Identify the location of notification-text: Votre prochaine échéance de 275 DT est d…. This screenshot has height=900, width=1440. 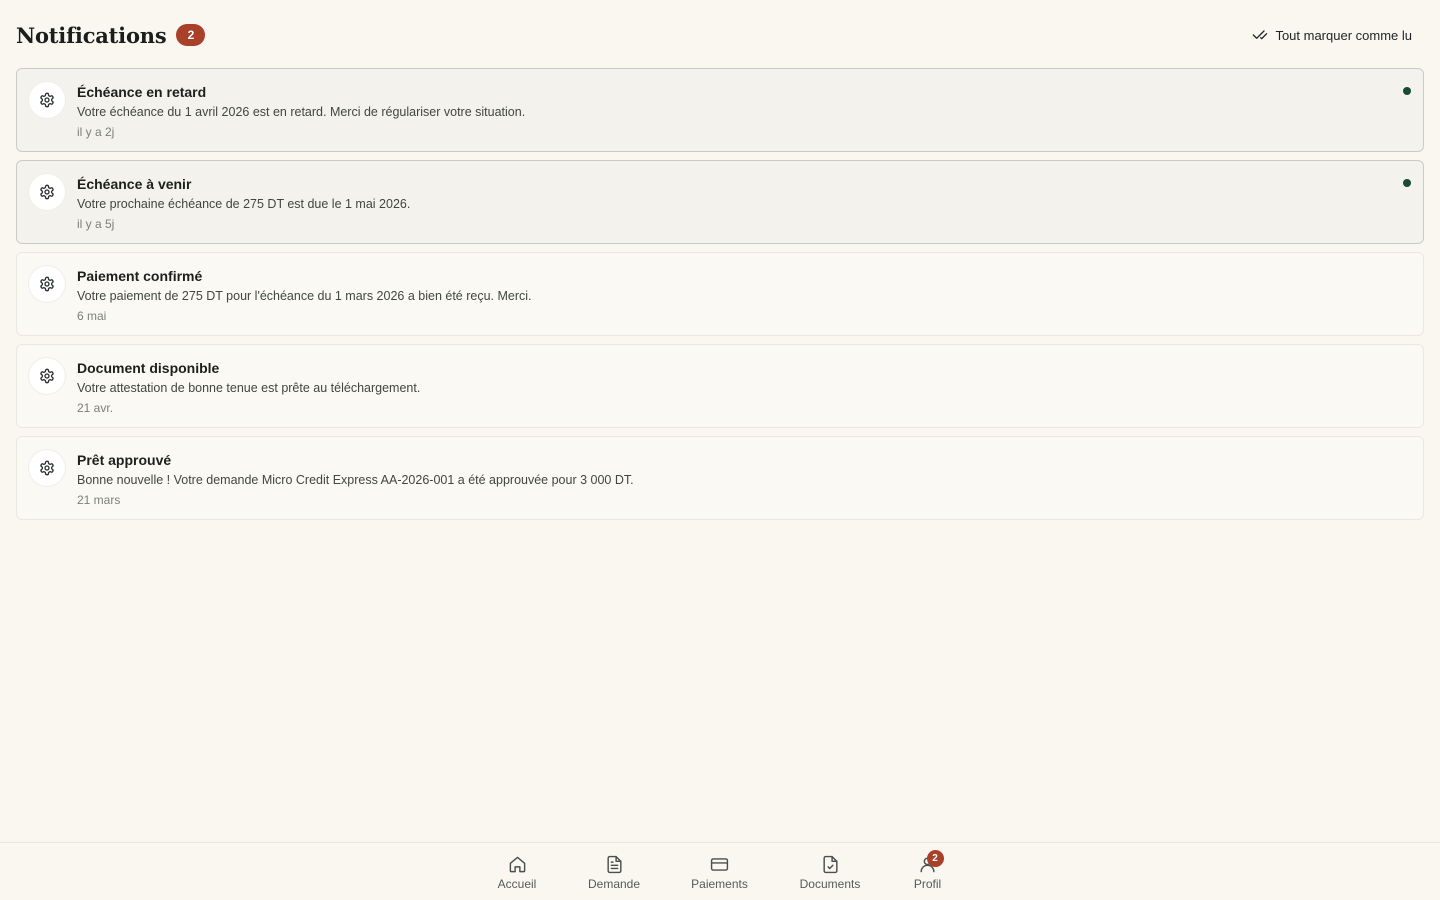
(244, 204).